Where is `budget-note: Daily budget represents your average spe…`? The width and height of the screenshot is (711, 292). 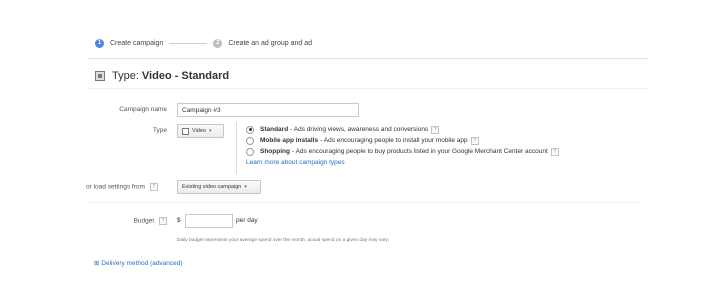 budget-note: Daily budget represents your average spe… is located at coordinates (283, 240).